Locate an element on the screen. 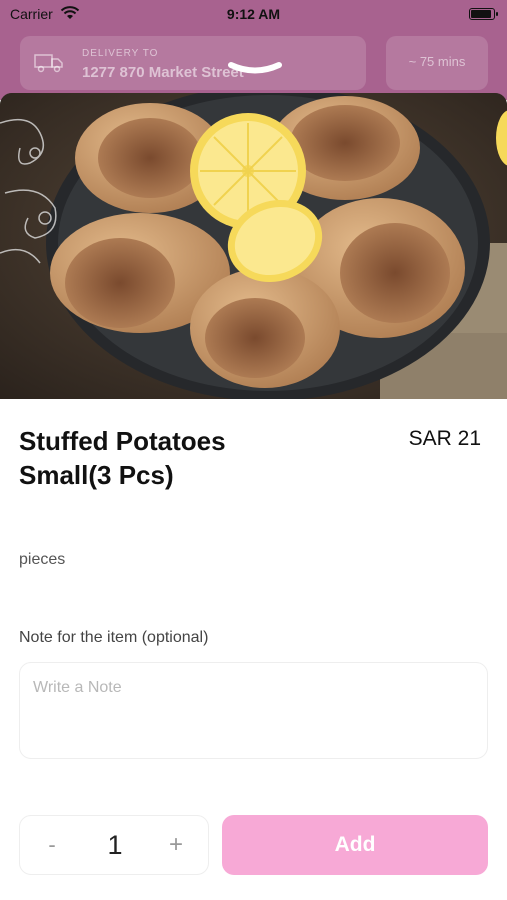 Image resolution: width=507 pixels, height=900 pixels. truck-icon is located at coordinates (48, 63).